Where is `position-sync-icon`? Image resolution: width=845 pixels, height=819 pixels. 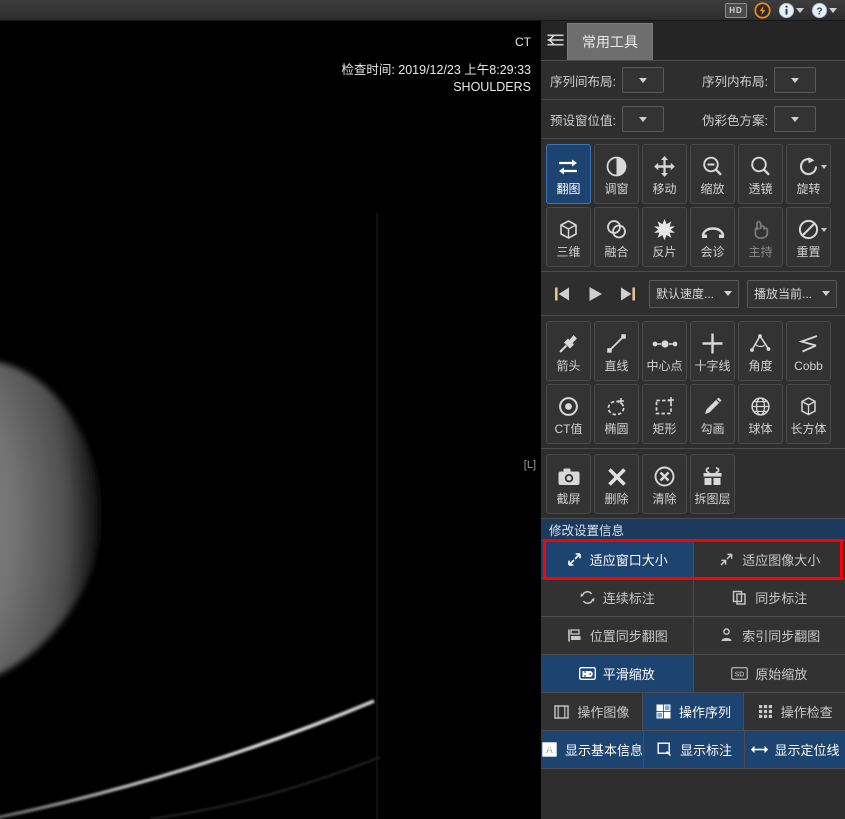 position-sync-icon is located at coordinates (574, 635).